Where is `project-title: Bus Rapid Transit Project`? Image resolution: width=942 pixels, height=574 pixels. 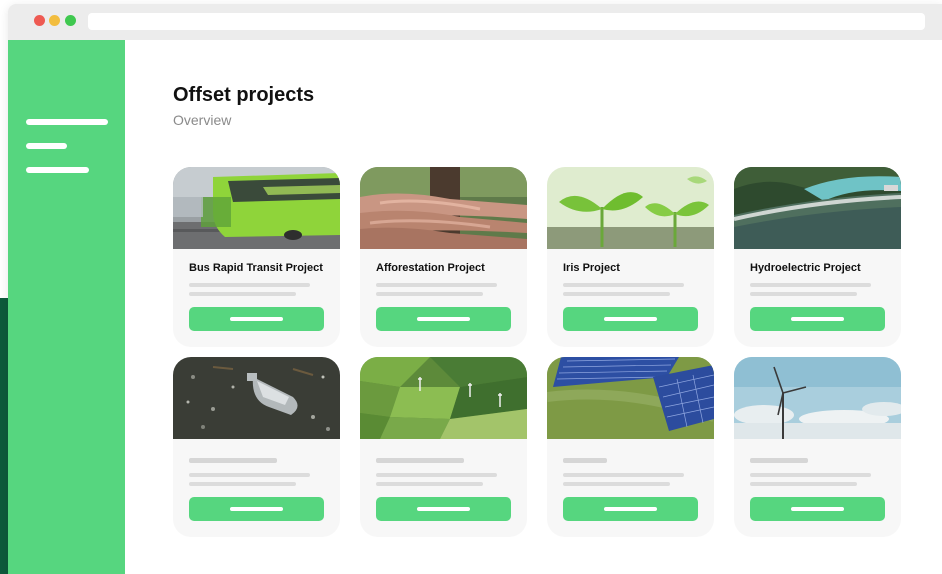 project-title: Bus Rapid Transit Project is located at coordinates (256, 268).